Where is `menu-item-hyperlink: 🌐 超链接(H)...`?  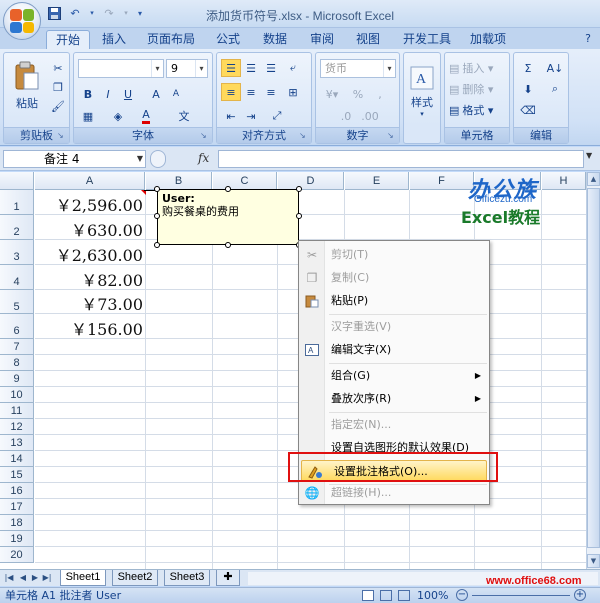
menu-item-hyperlink: 🌐 超链接(H)... is located at coordinates (394, 493).